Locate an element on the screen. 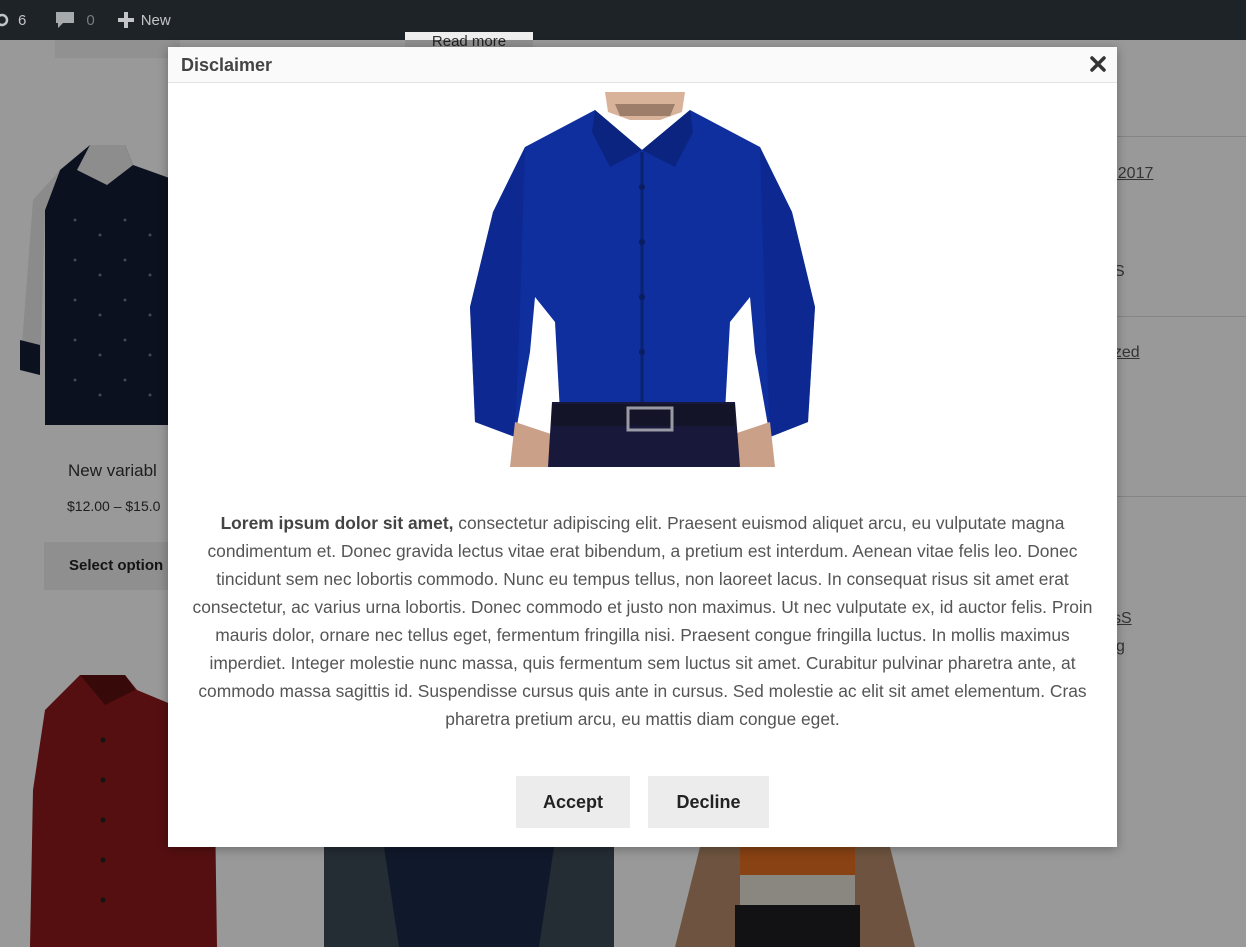 The width and height of the screenshot is (1246, 947). comments-item: 0 is located at coordinates (70, 20).